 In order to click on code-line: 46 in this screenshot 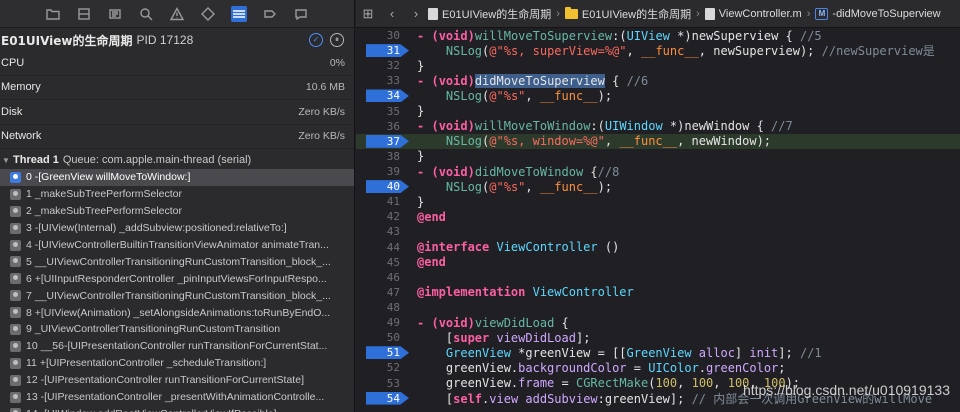, I will do `click(658, 277)`.